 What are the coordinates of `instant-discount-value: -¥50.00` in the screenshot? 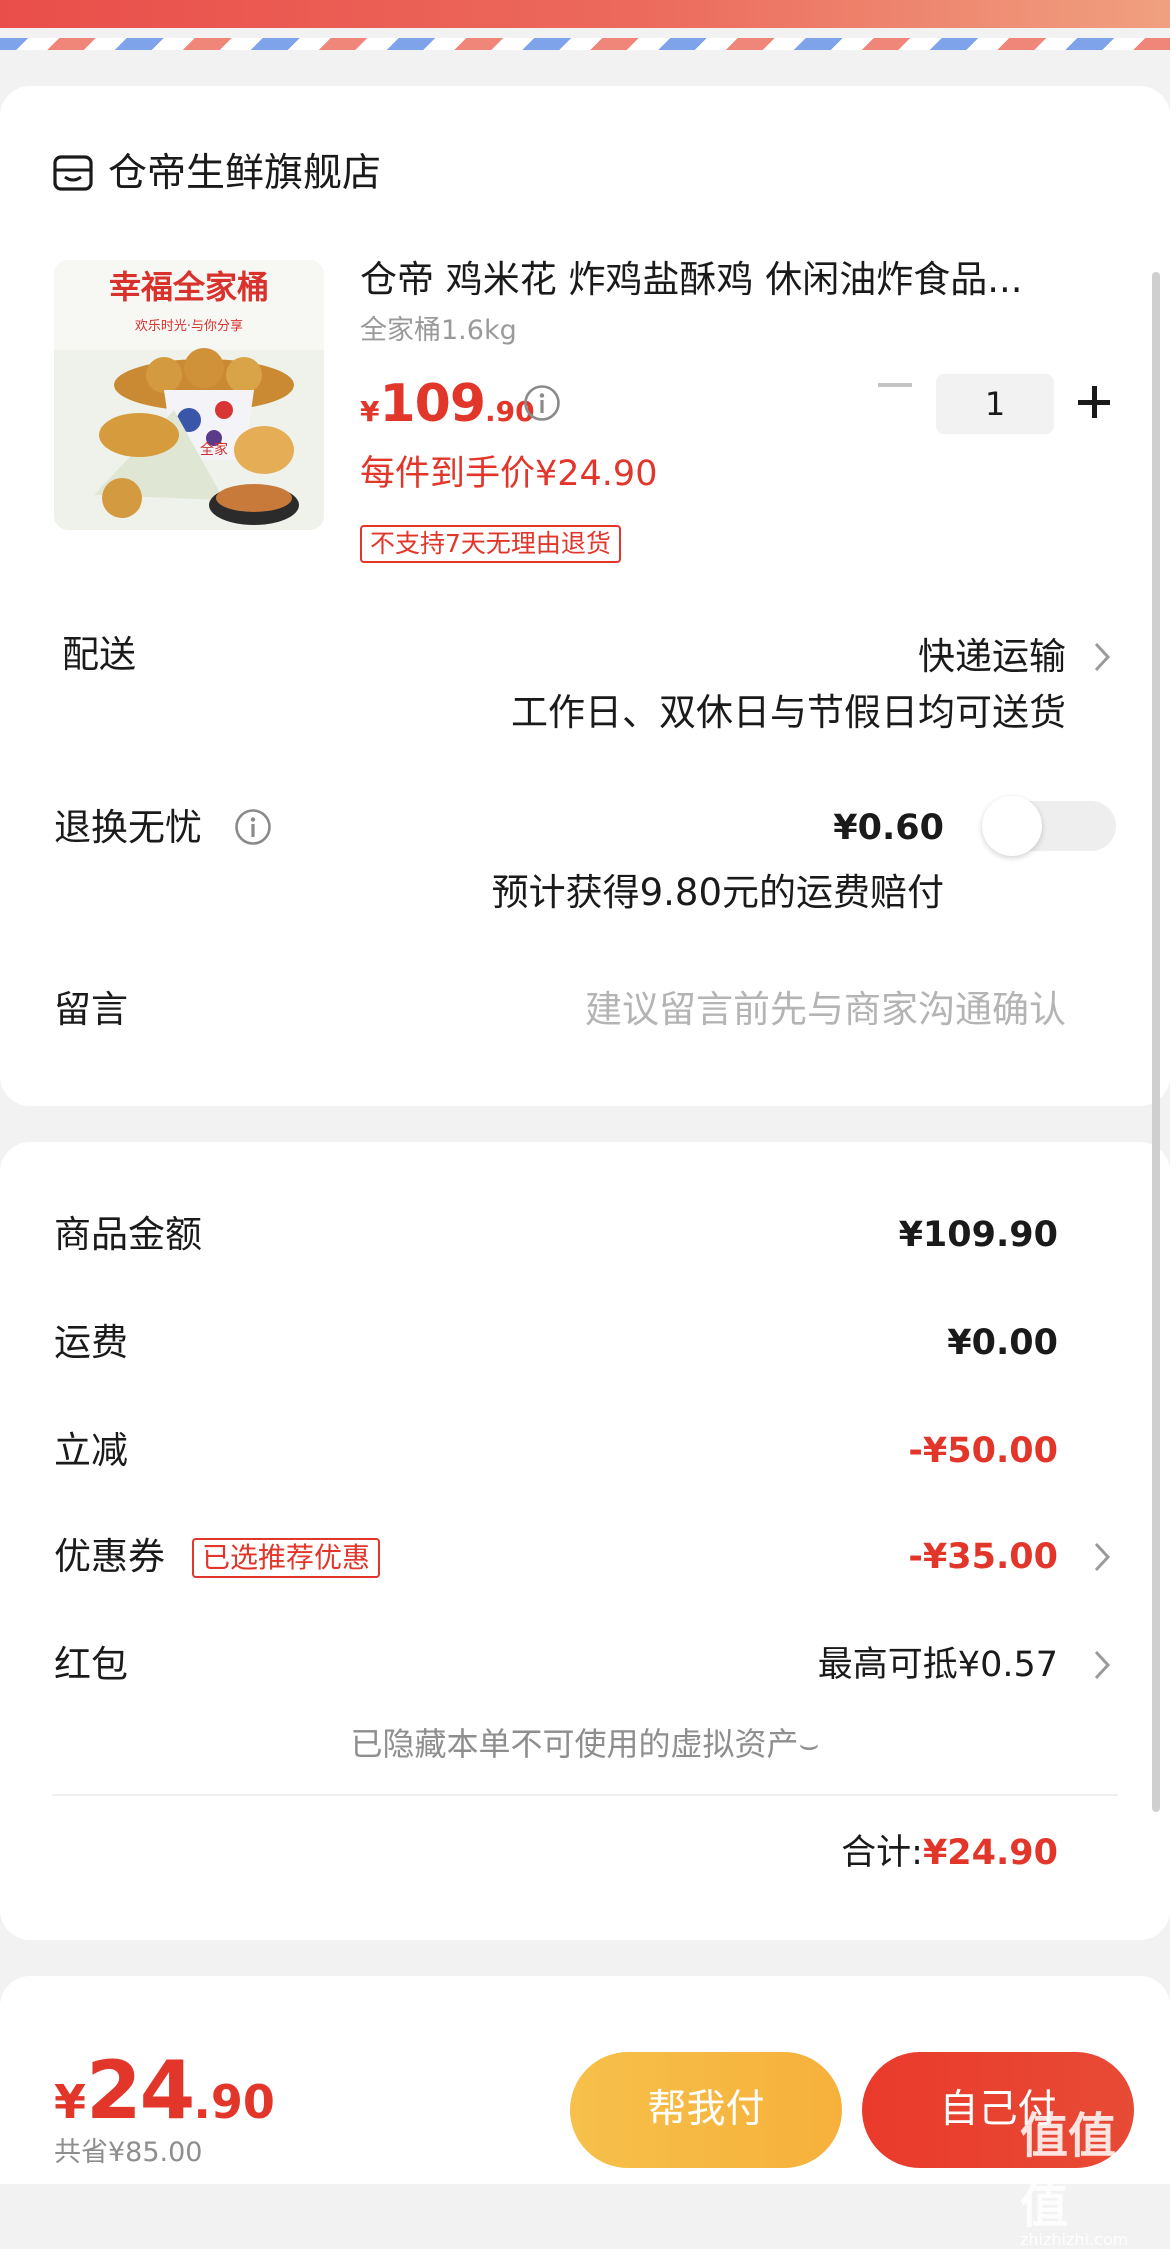 It's located at (983, 1451).